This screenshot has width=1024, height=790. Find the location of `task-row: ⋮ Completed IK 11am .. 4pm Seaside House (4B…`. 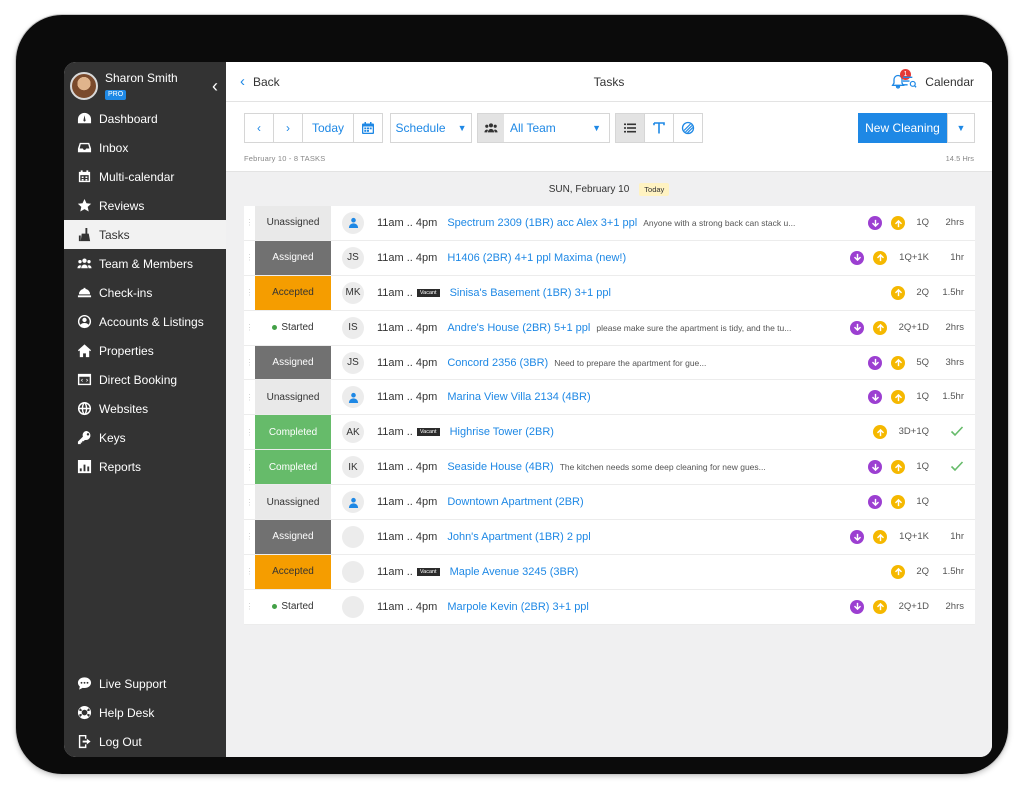

task-row: ⋮ Completed IK 11am .. 4pm Seaside House (4B… is located at coordinates (609, 468).